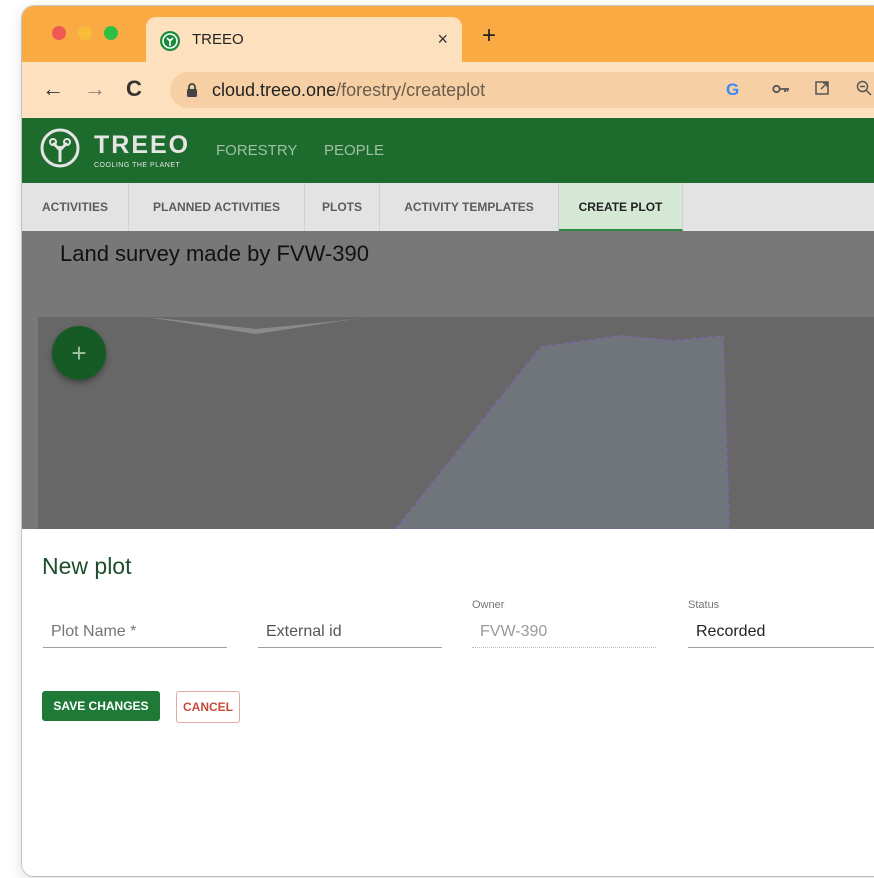 This screenshot has width=874, height=878. What do you see at coordinates (781, 647) in the screenshot?
I see `status-underline` at bounding box center [781, 647].